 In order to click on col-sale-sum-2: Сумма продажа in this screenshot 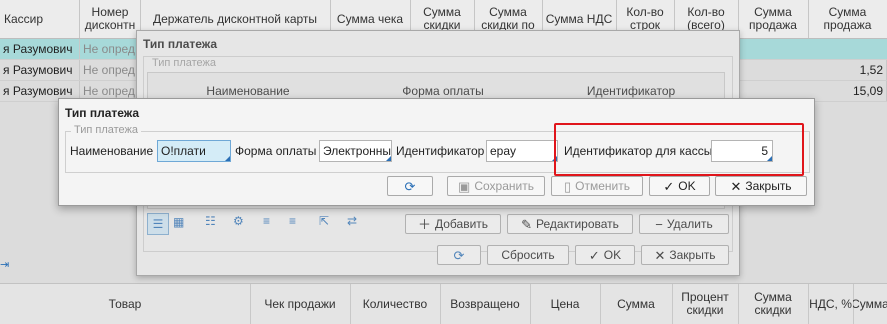, I will do `click(847, 19)`.